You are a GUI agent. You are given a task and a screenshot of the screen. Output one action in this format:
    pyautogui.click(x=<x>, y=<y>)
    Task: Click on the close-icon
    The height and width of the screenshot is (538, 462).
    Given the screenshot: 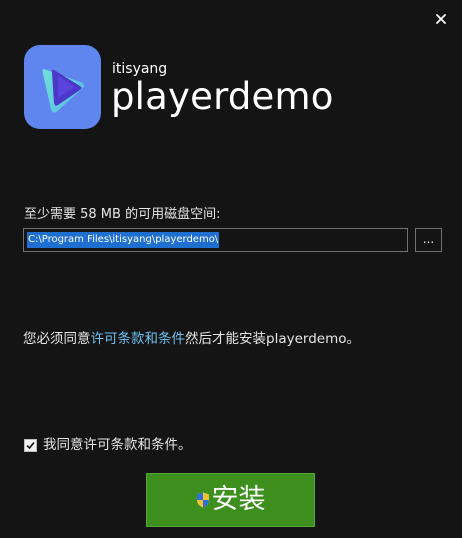 What is the action you would take?
    pyautogui.click(x=441, y=19)
    